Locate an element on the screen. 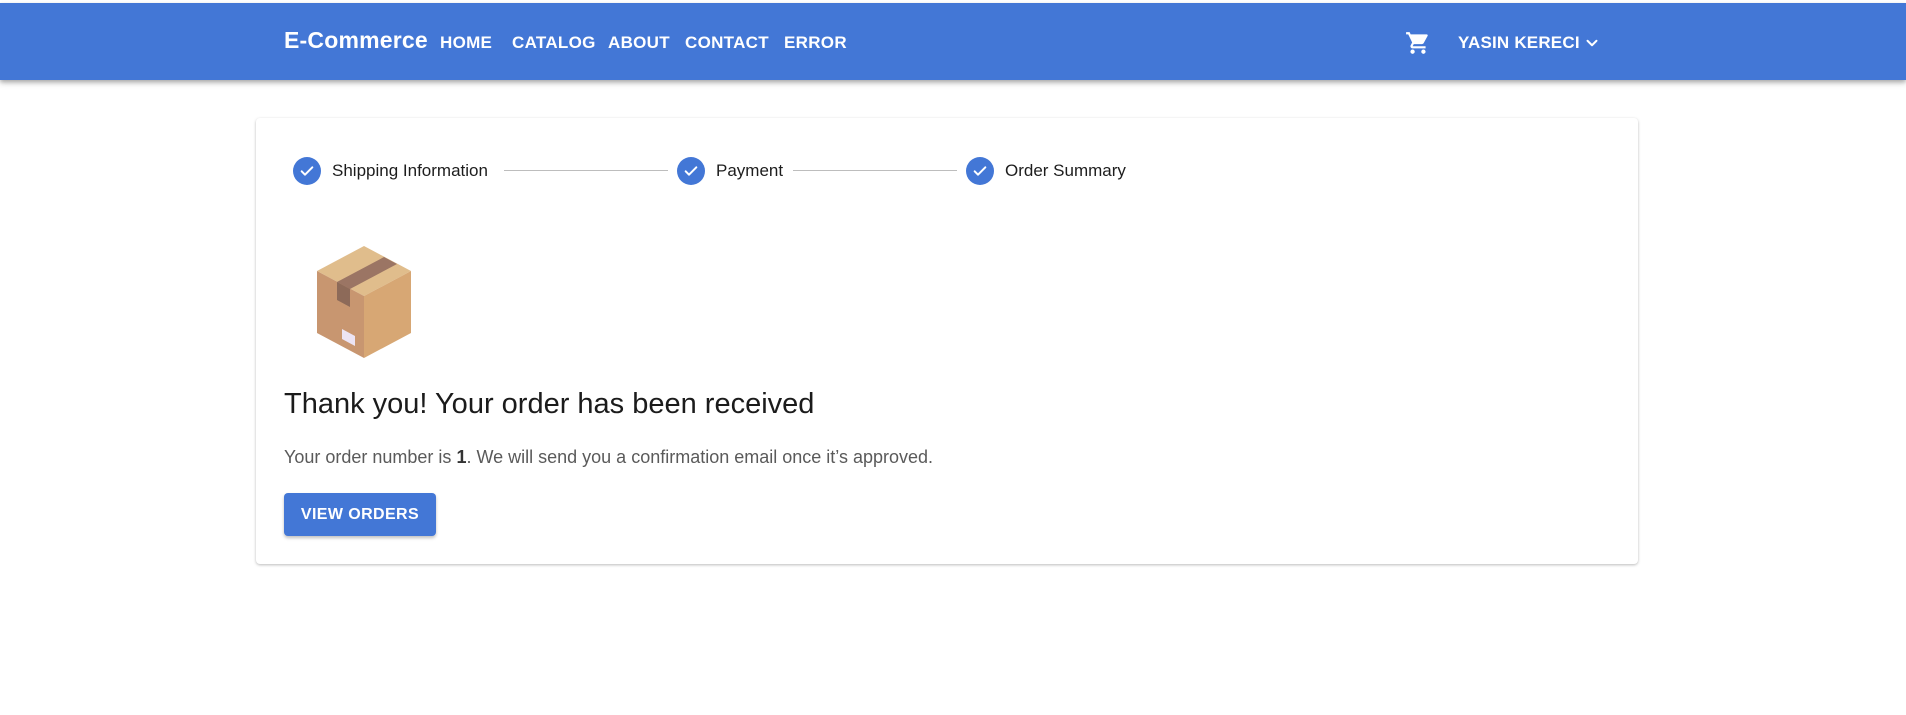  view-orders-button: VIEW ORDERS is located at coordinates (360, 514).